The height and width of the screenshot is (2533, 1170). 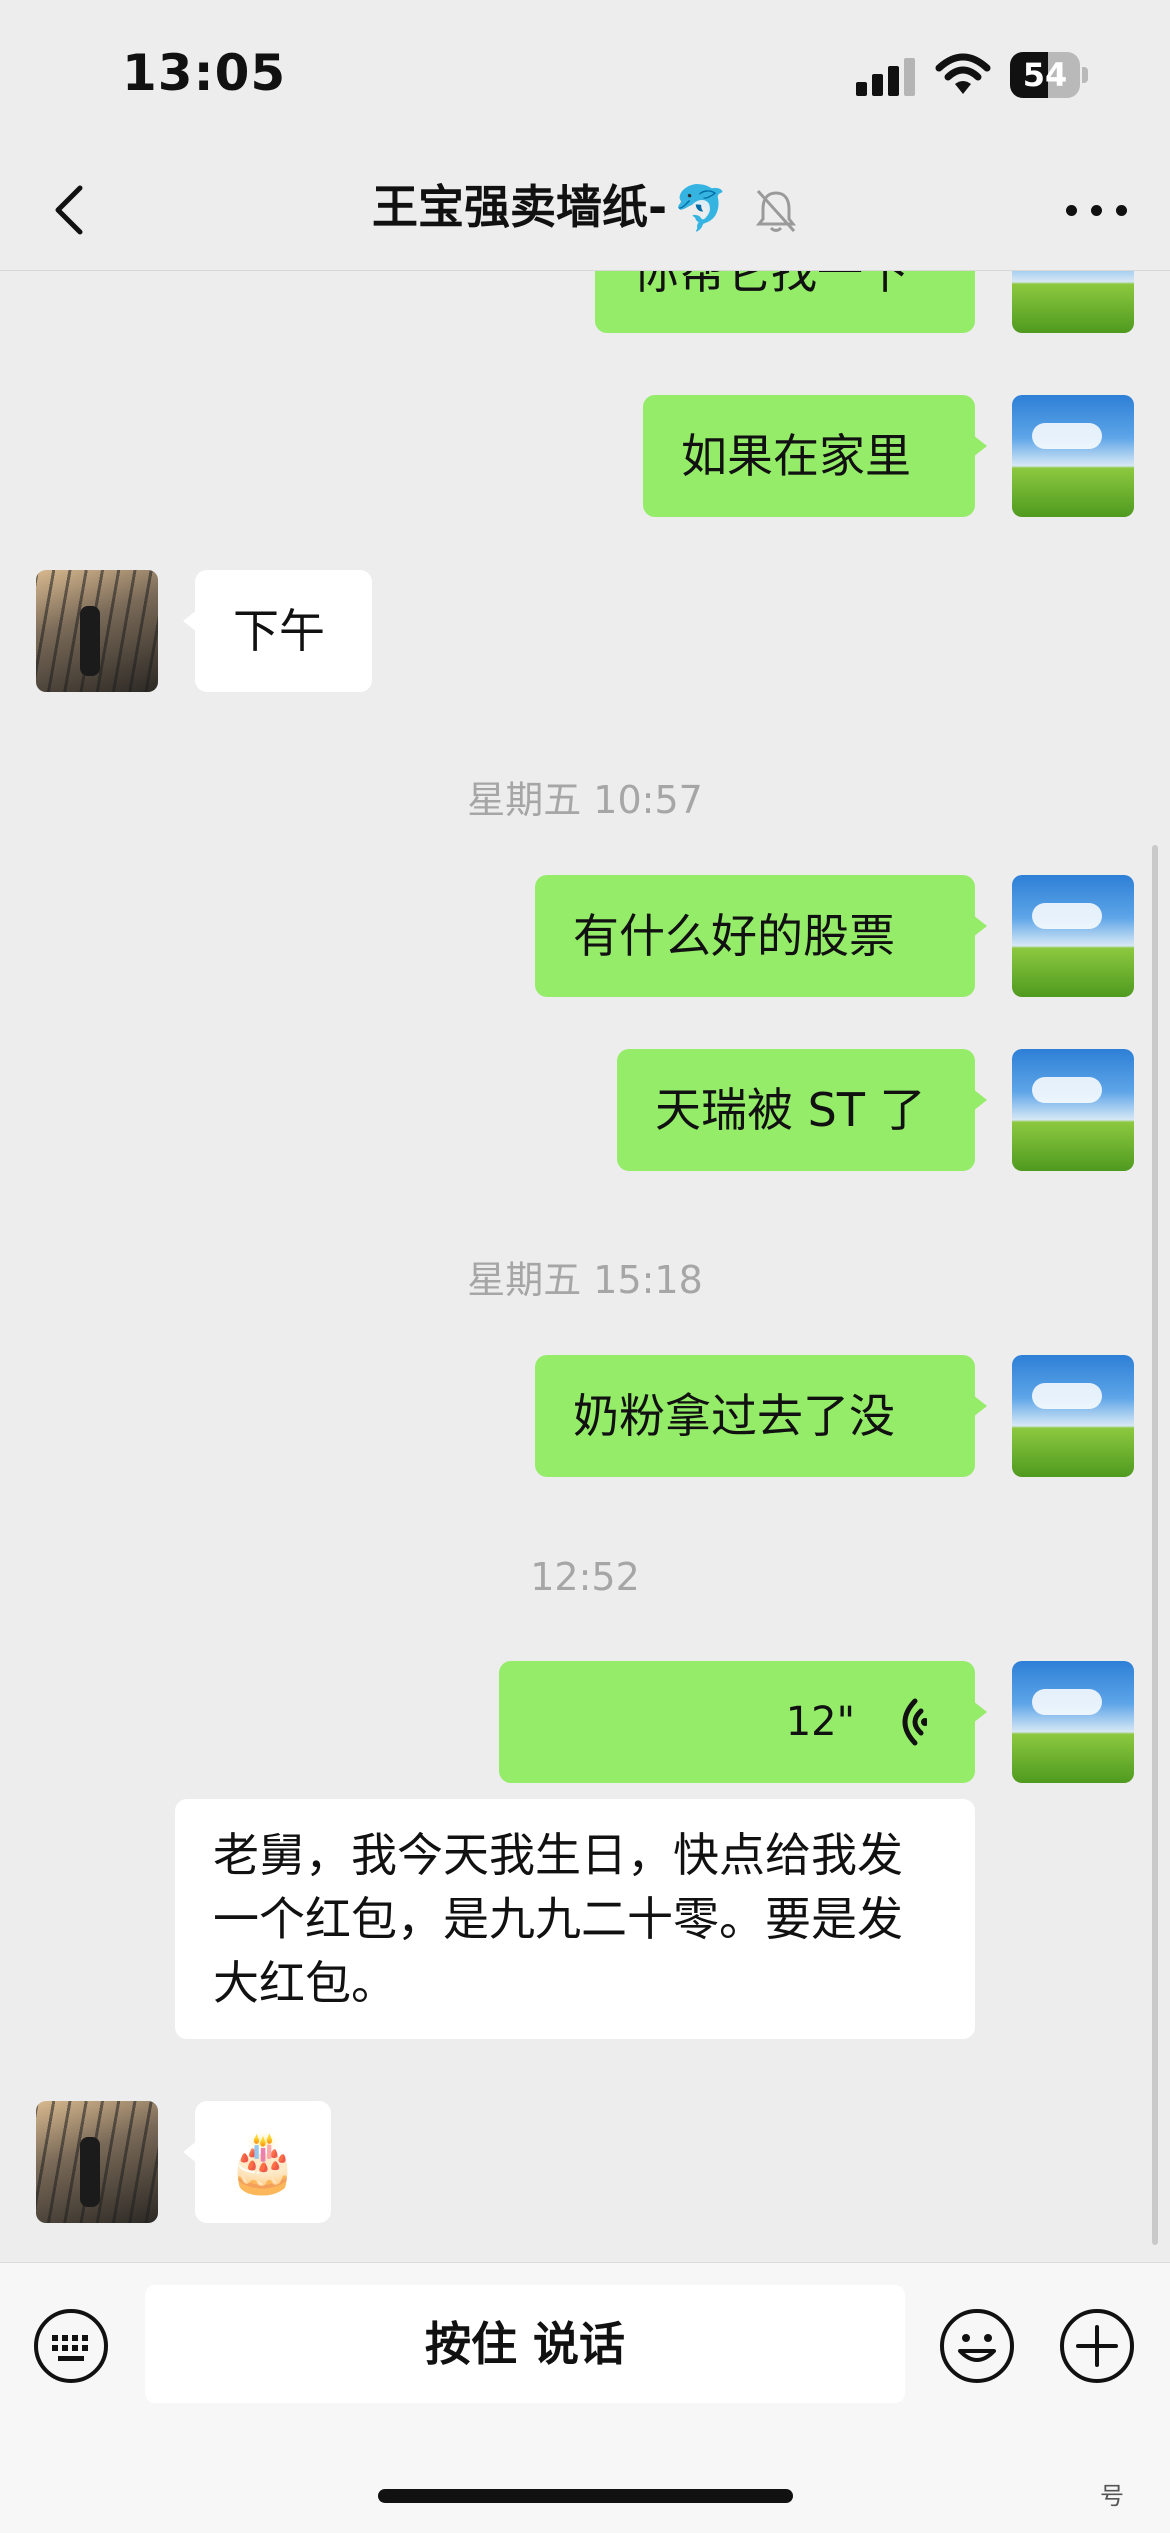 What do you see at coordinates (1155, 1545) in the screenshot?
I see `scrollbar` at bounding box center [1155, 1545].